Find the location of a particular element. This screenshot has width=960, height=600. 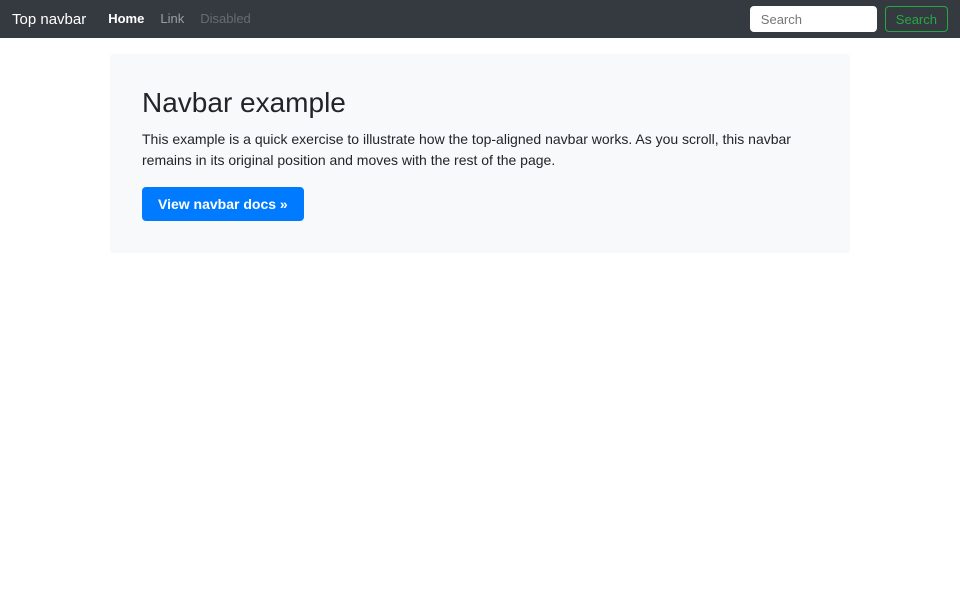

view-navbar-docs-button: View navbar docs » is located at coordinates (223, 204).